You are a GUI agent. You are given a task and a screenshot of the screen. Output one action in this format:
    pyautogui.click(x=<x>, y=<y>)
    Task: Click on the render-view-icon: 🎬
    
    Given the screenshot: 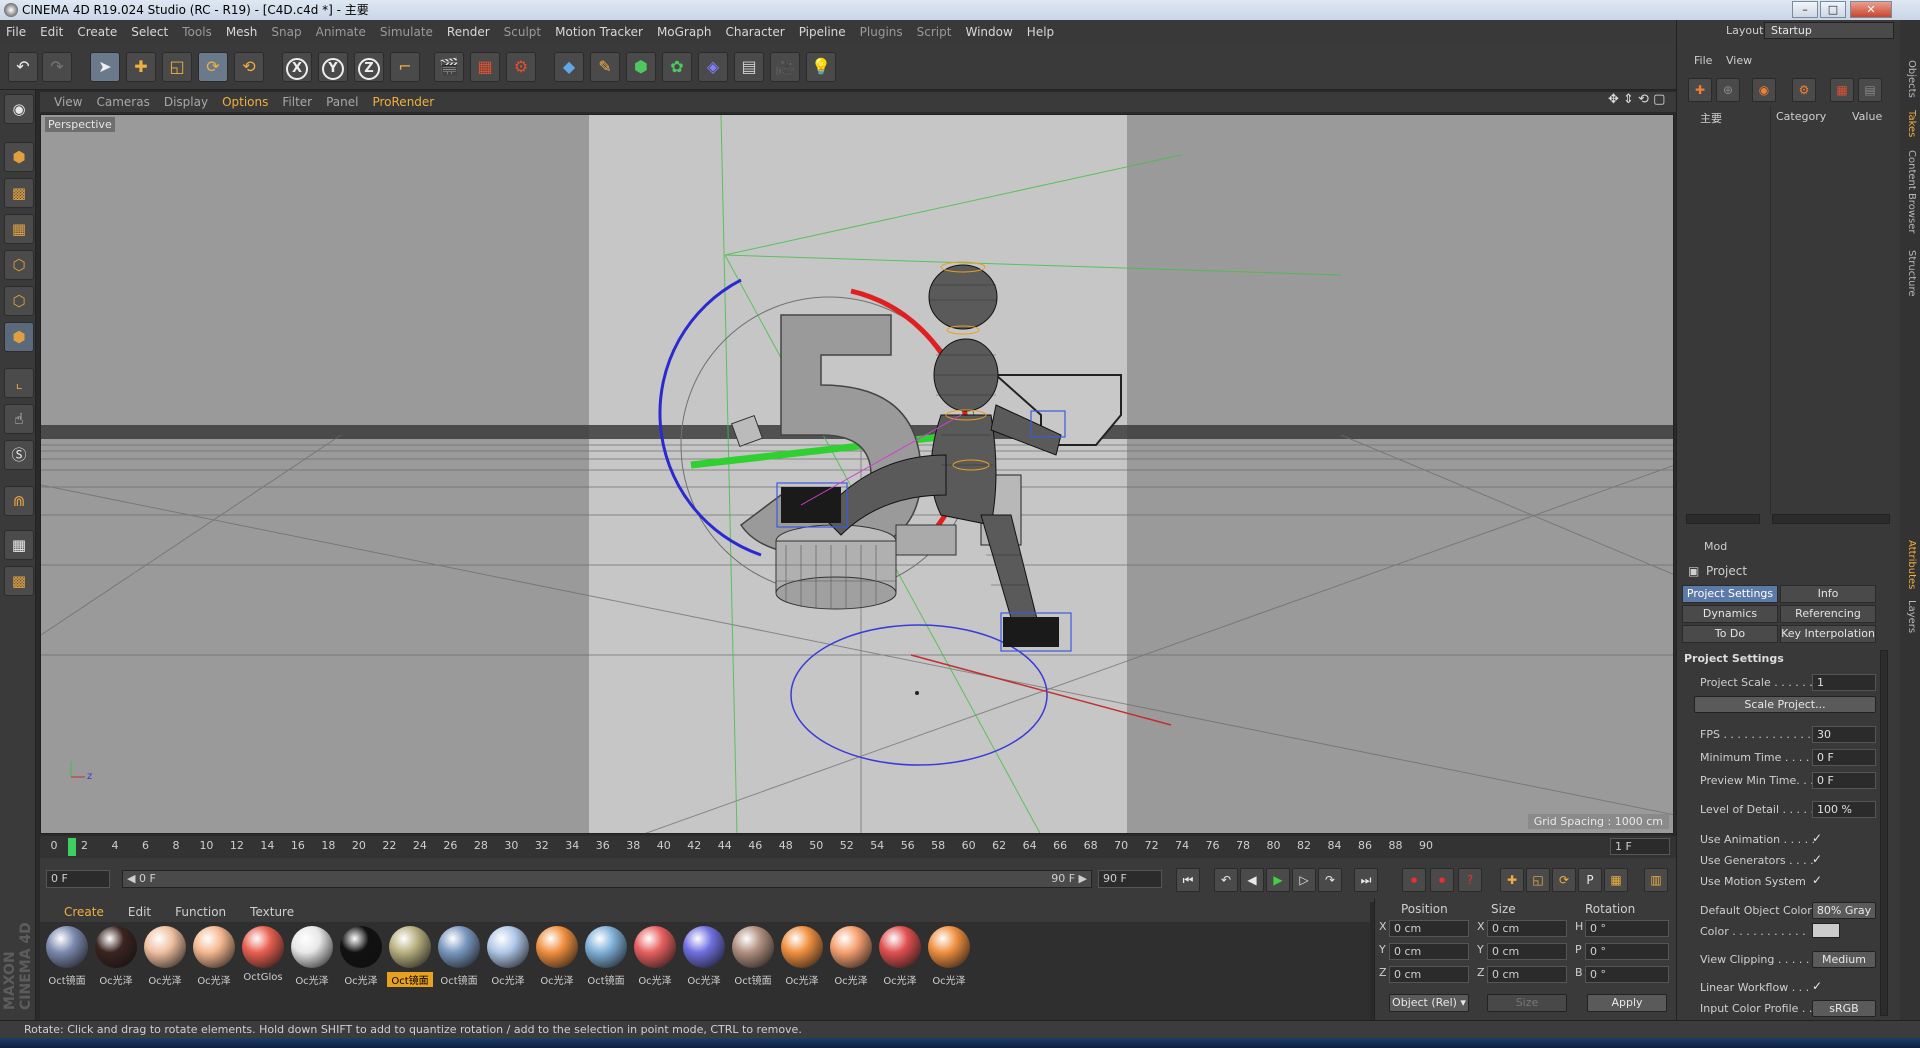 What is the action you would take?
    pyautogui.click(x=449, y=67)
    